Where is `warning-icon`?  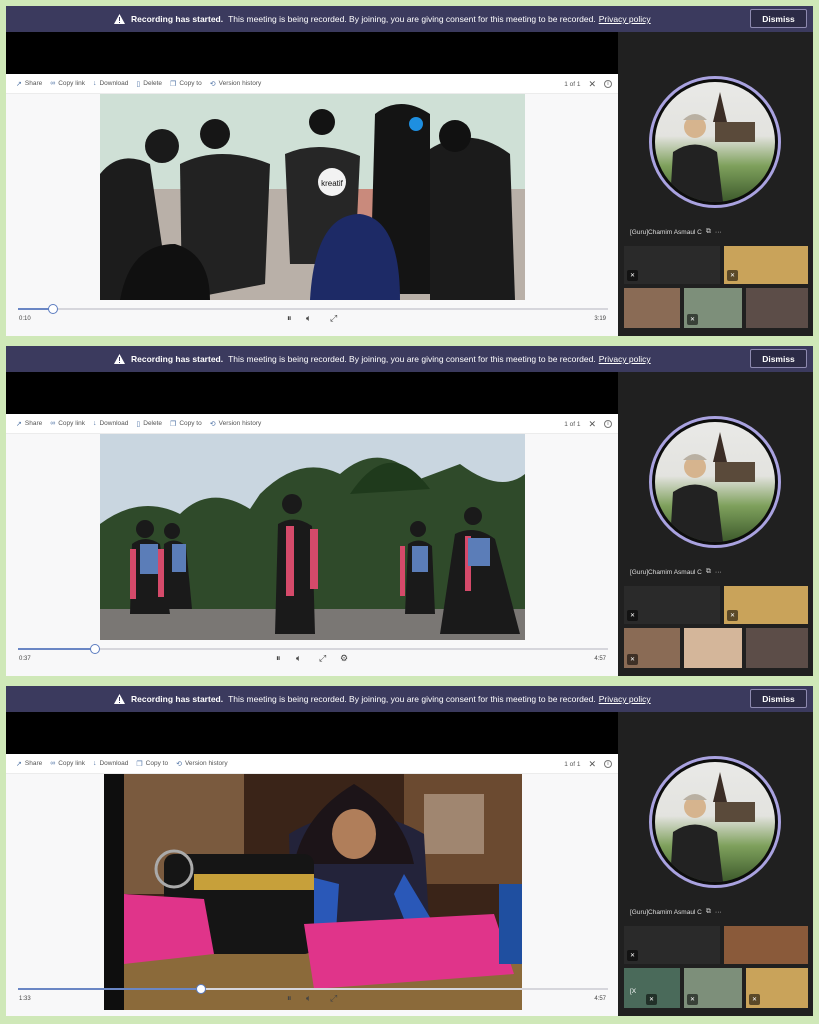
warning-icon is located at coordinates (119, 359).